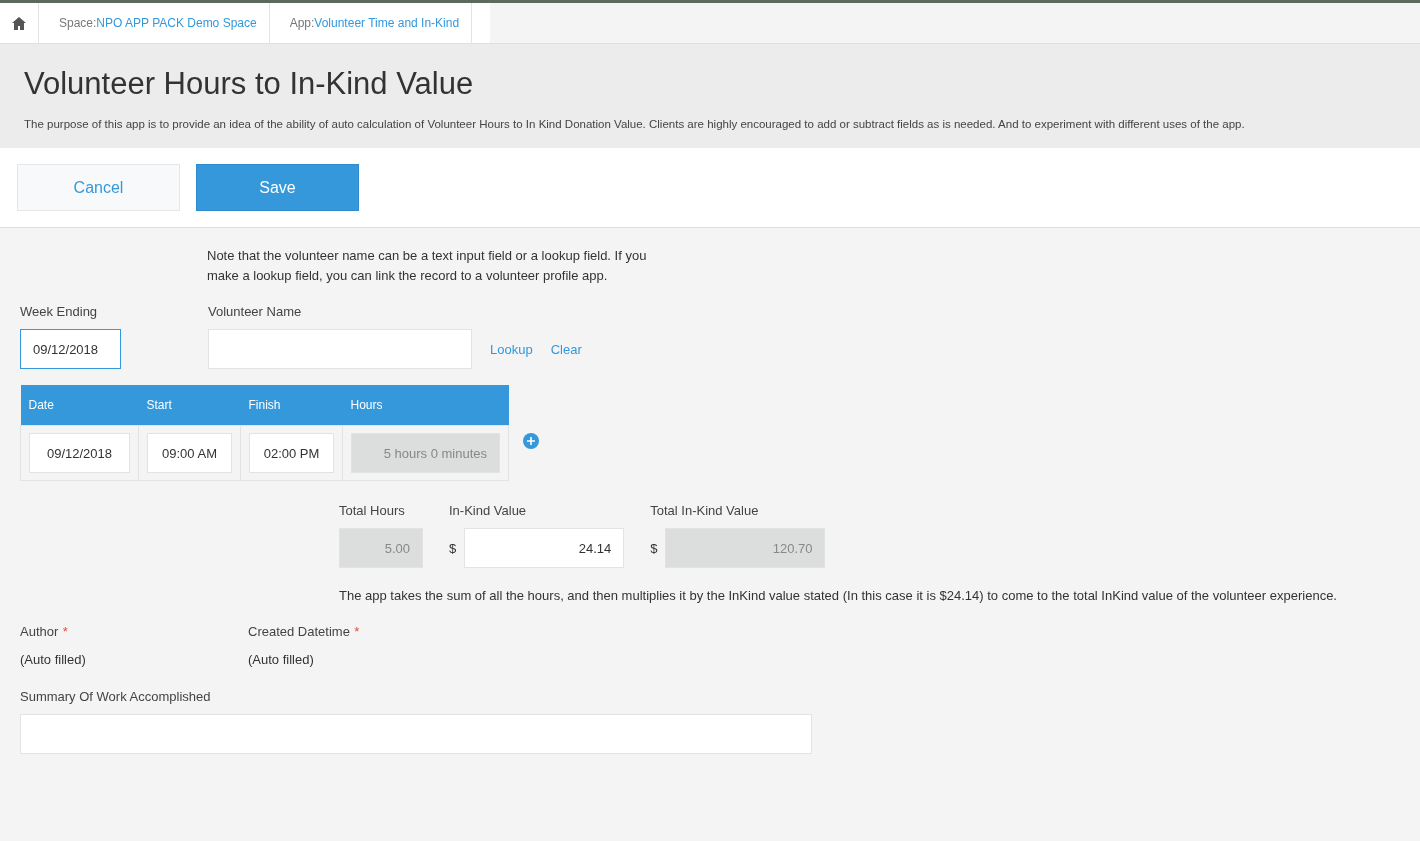 Image resolution: width=1420 pixels, height=841 pixels. I want to click on column-header: Date, so click(79, 405).